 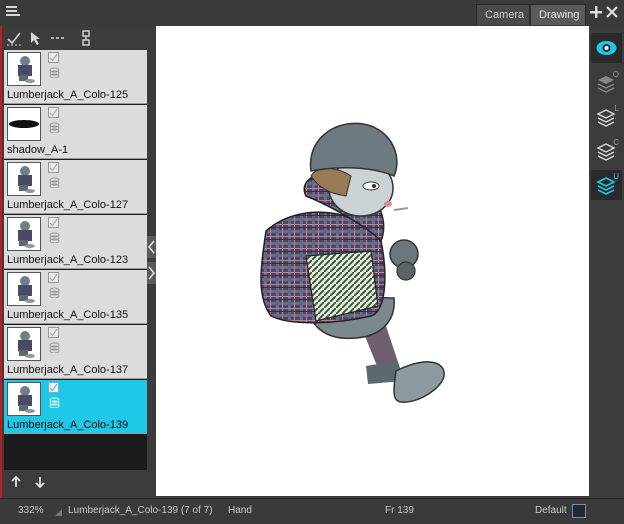 I want to click on onion-skin-toggle-button, so click(x=606, y=48).